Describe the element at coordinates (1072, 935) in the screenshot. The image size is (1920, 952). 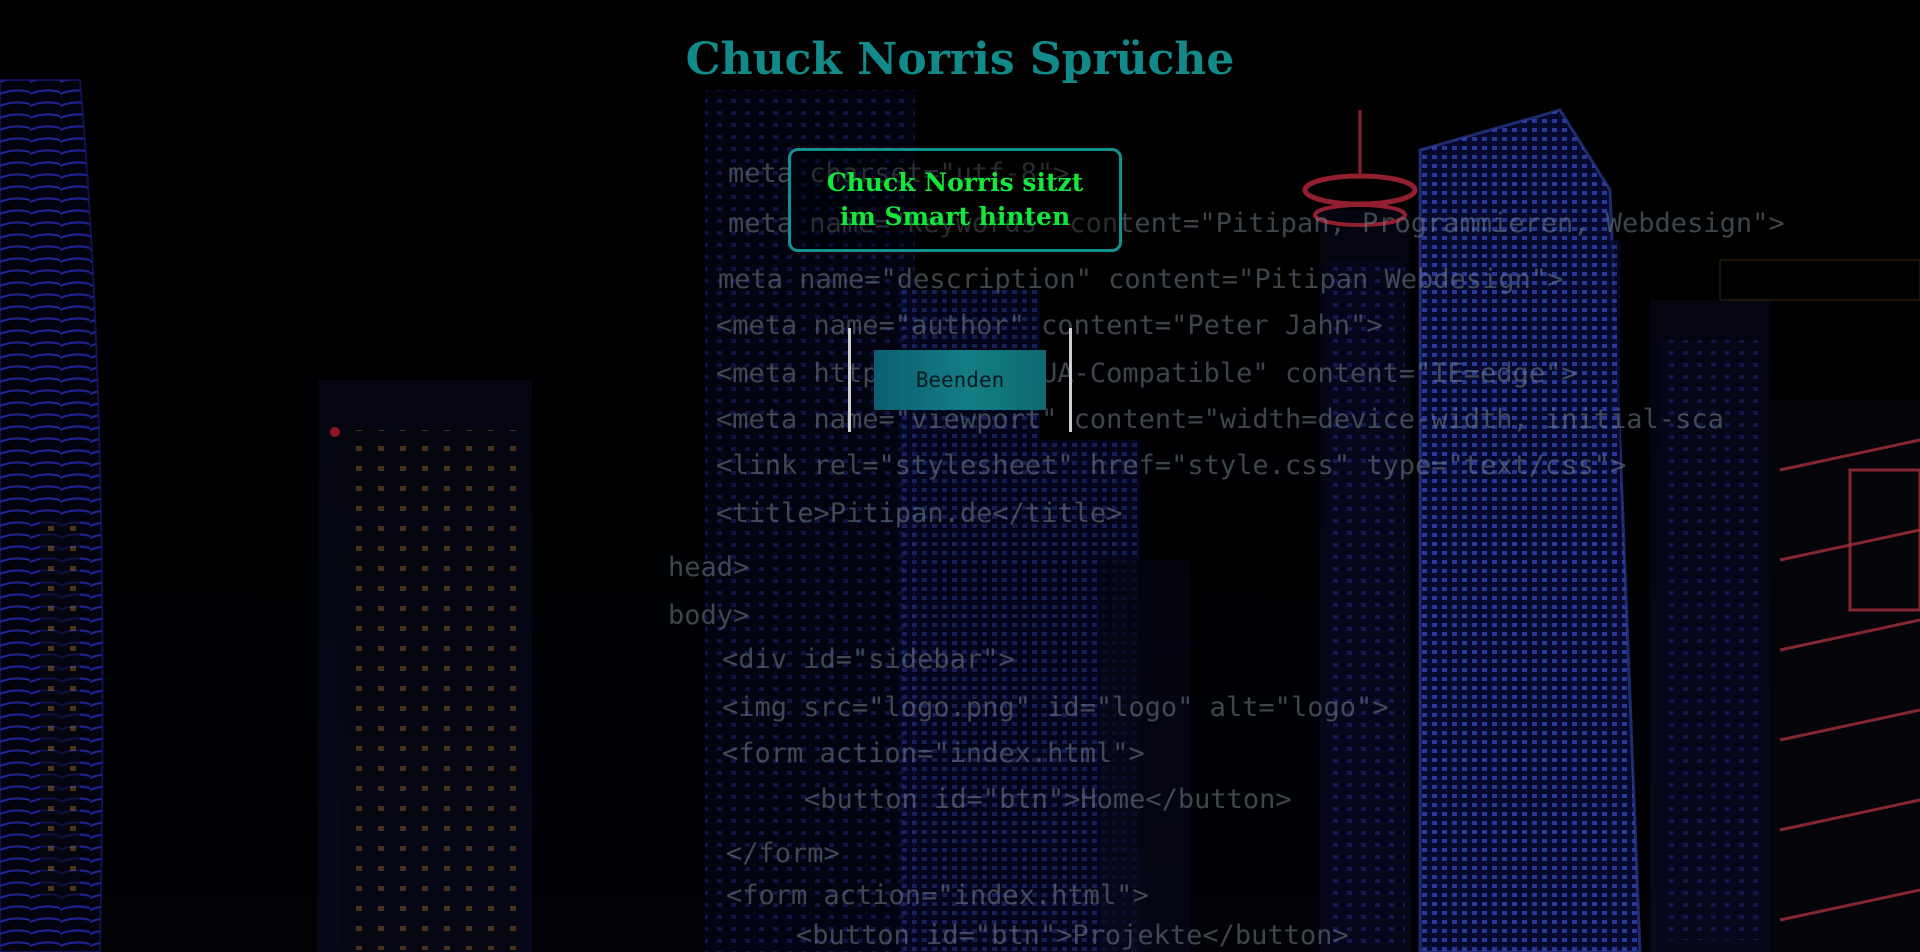
I see `code-line: <button id="btn">Projekte</button>` at that location.